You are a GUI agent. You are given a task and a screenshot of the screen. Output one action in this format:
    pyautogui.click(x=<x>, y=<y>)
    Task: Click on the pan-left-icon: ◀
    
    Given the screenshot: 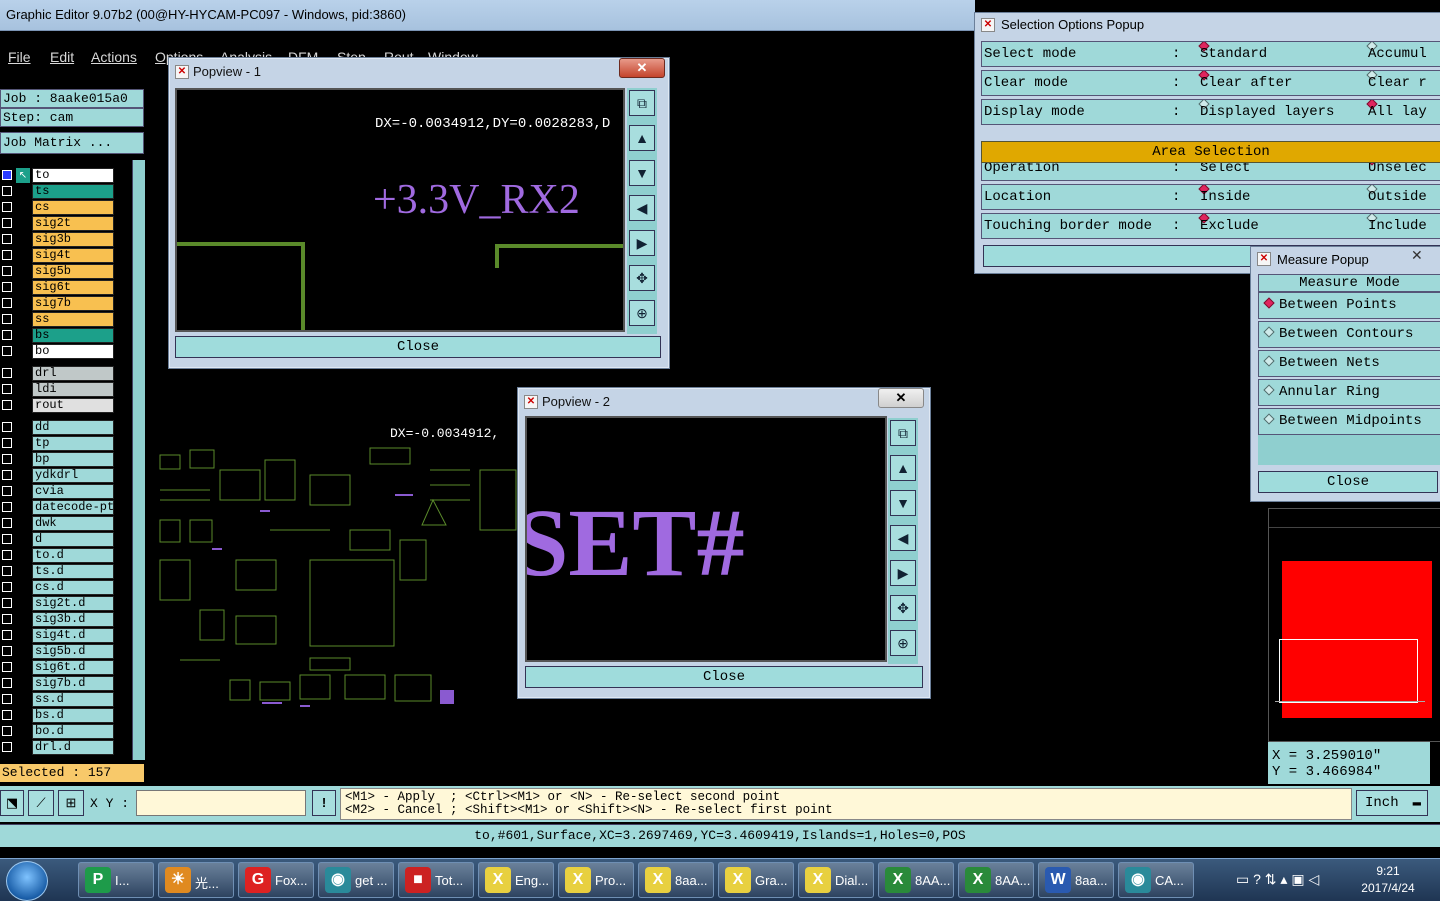 What is the action you would take?
    pyautogui.click(x=642, y=208)
    